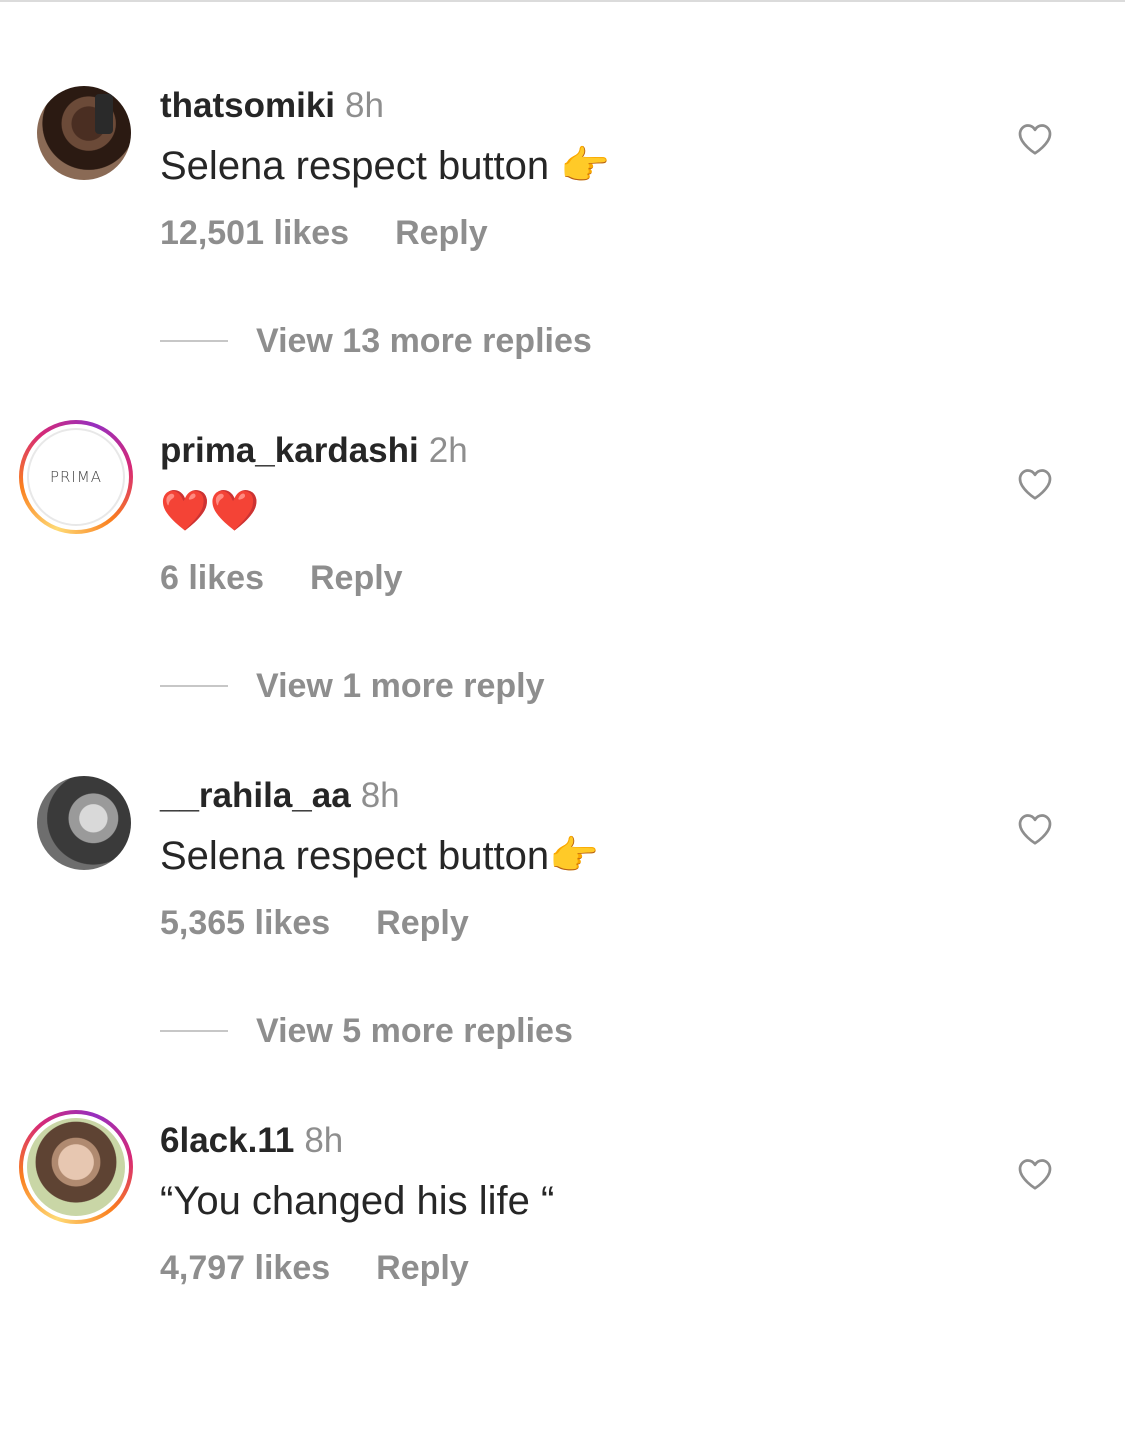 This screenshot has width=1125, height=1451. I want to click on view-replies-button: View 13 more replies, so click(376, 341).